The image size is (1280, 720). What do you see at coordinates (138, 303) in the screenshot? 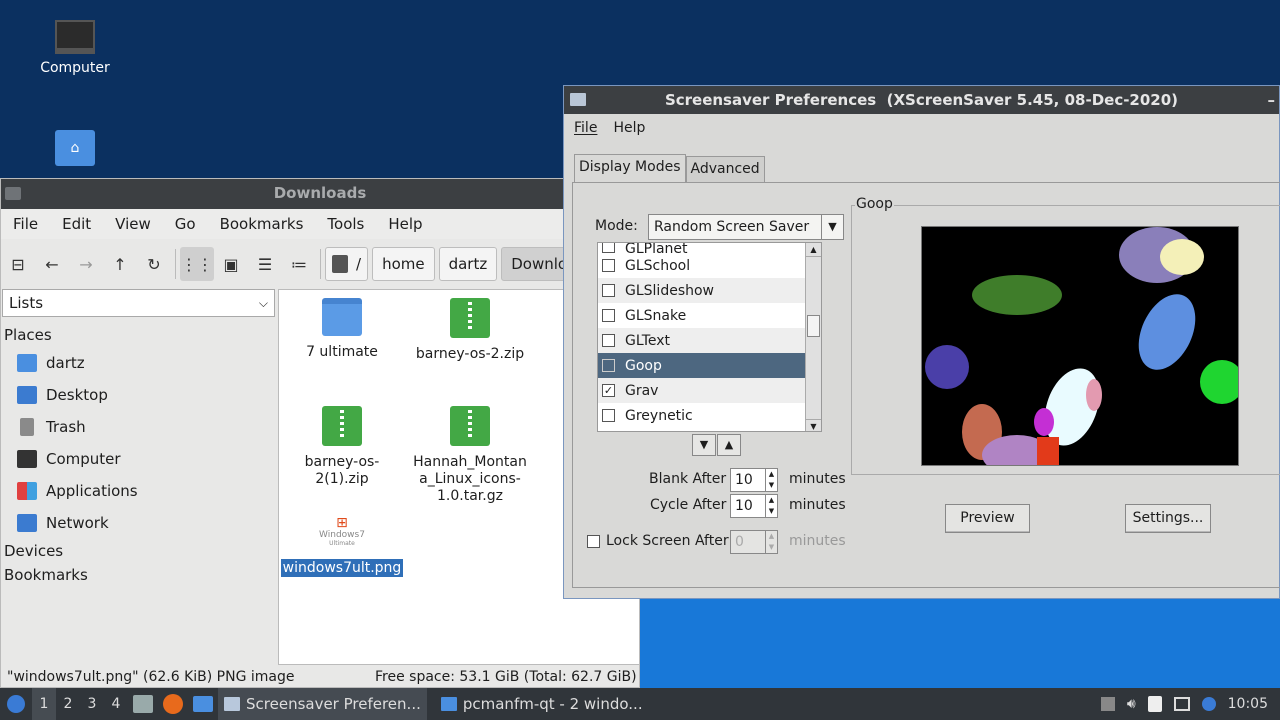
I see `side-pane-mode-select: Lists ⌵` at bounding box center [138, 303].